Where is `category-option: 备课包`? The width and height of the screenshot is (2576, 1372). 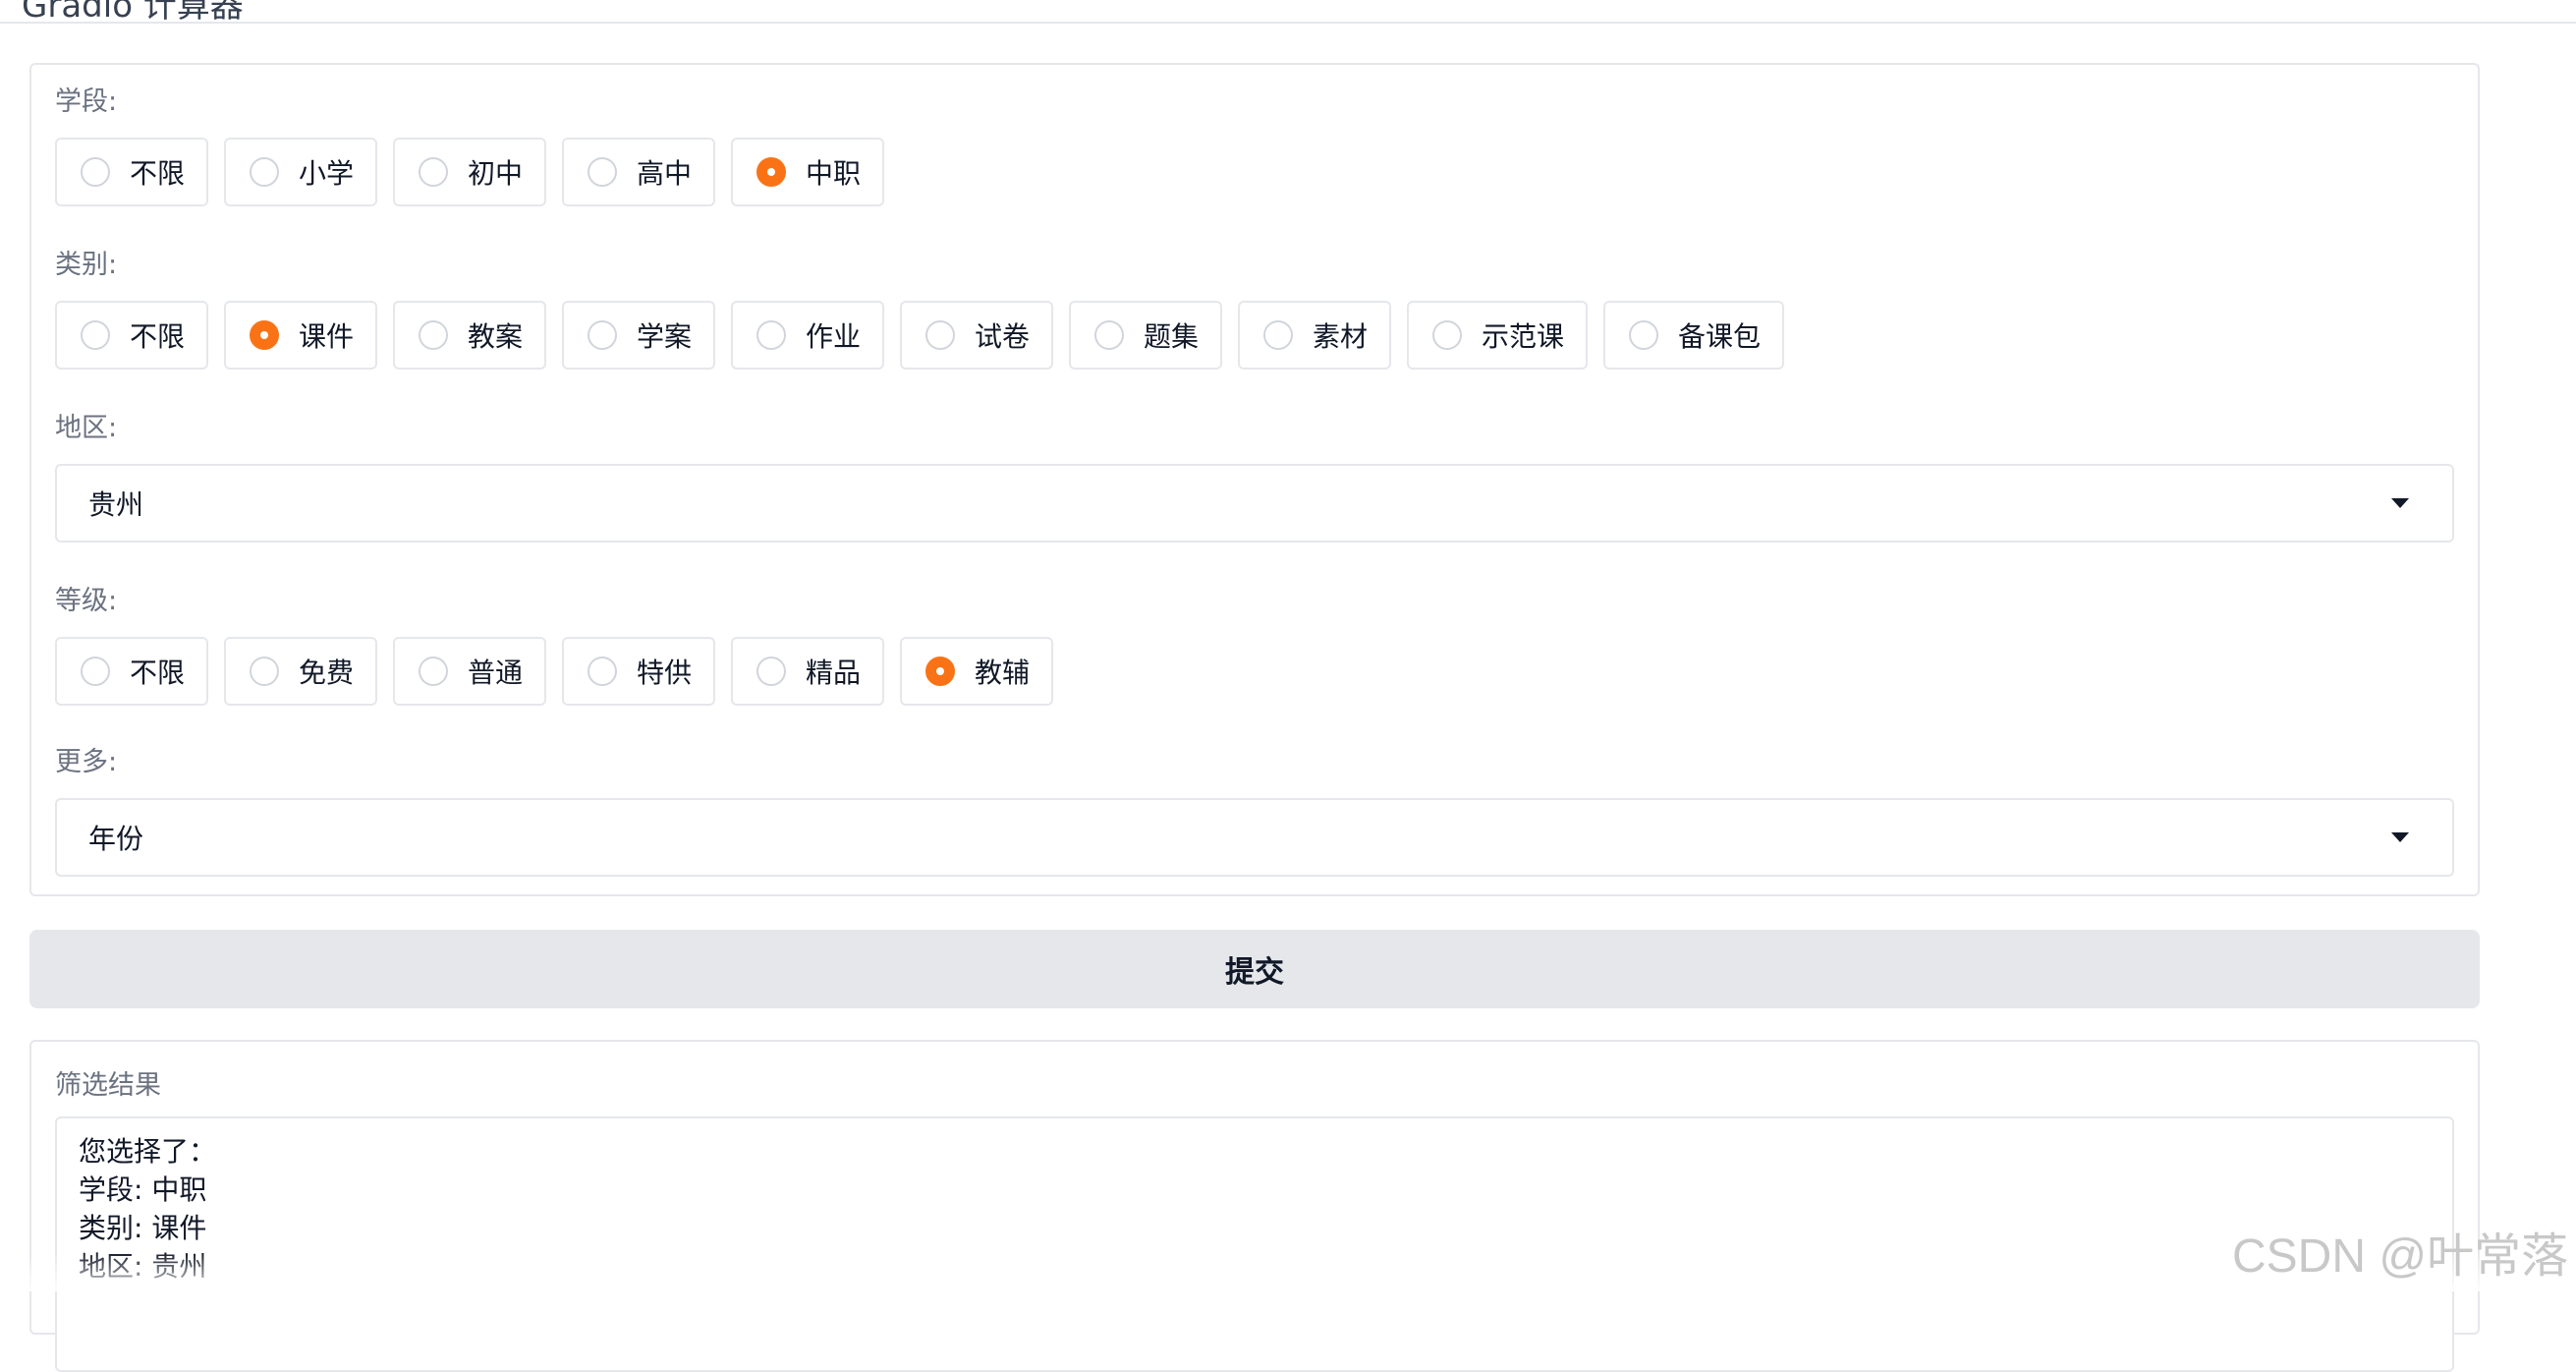 category-option: 备课包 is located at coordinates (1693, 335).